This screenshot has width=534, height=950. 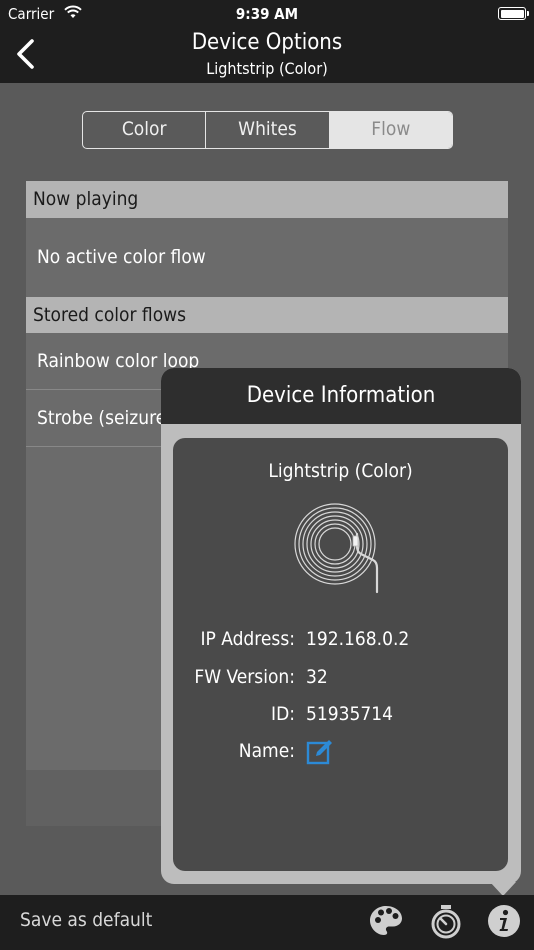 I want to click on save-as-default-button: Save as default, so click(x=86, y=920).